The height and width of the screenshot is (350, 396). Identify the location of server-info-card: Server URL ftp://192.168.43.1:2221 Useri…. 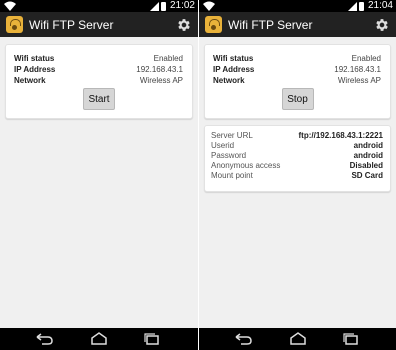
(297, 158).